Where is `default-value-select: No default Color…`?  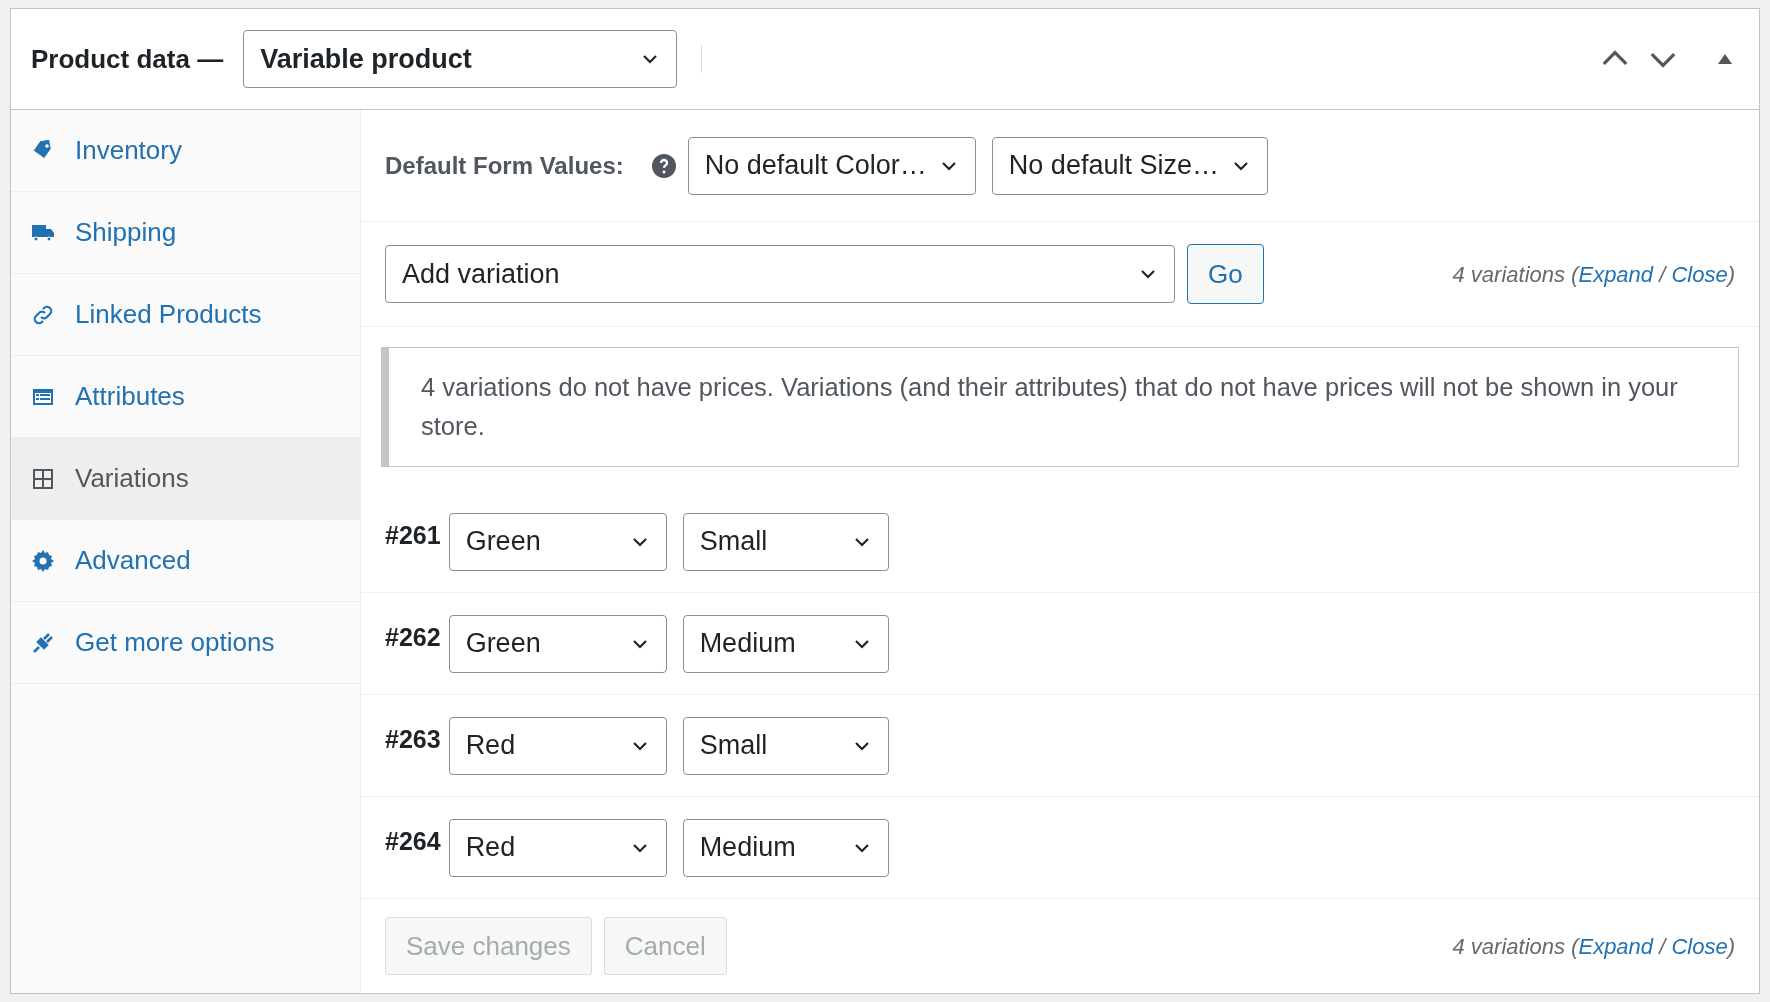 default-value-select: No default Color… is located at coordinates (831, 165).